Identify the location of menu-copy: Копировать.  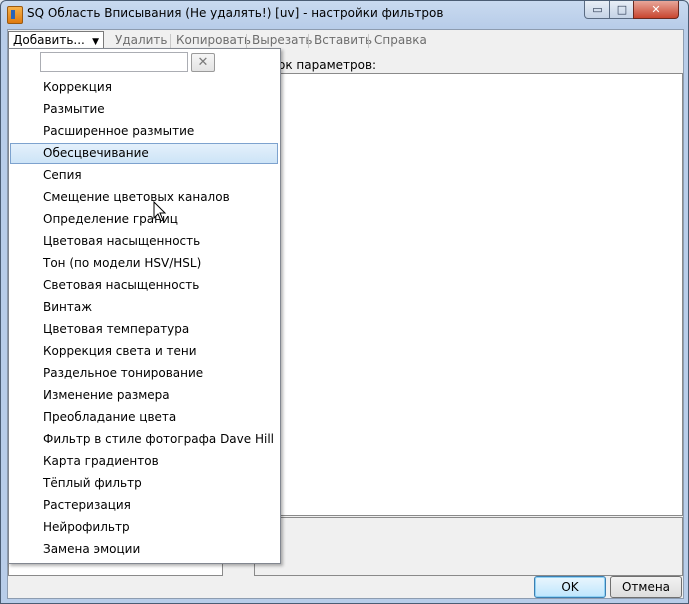
(213, 40).